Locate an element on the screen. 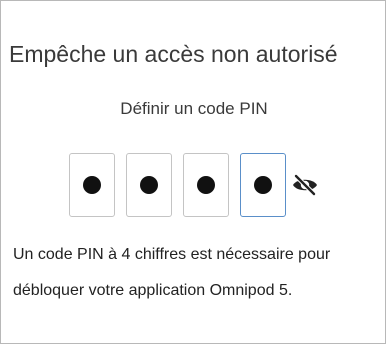  page-subtitle: Définir un code PIN is located at coordinates (194, 108).